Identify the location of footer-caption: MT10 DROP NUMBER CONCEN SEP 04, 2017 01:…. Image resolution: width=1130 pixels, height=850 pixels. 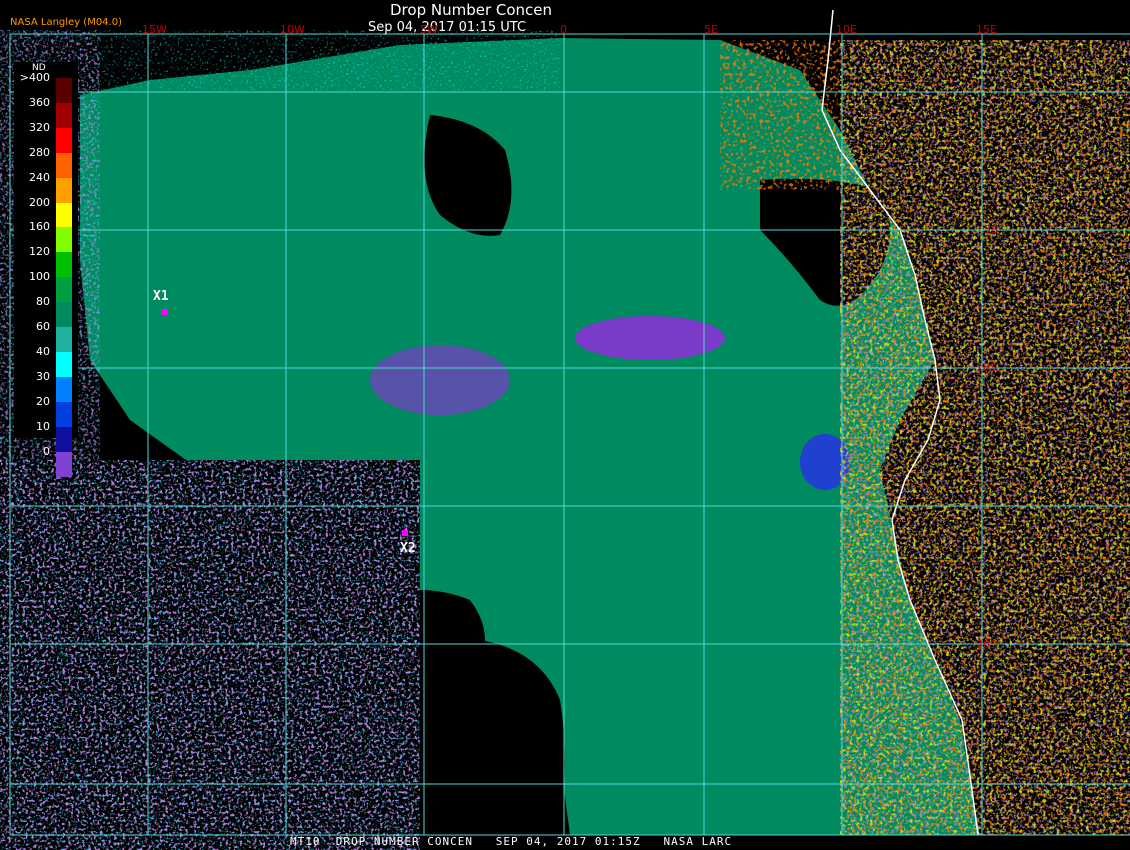
(511, 841).